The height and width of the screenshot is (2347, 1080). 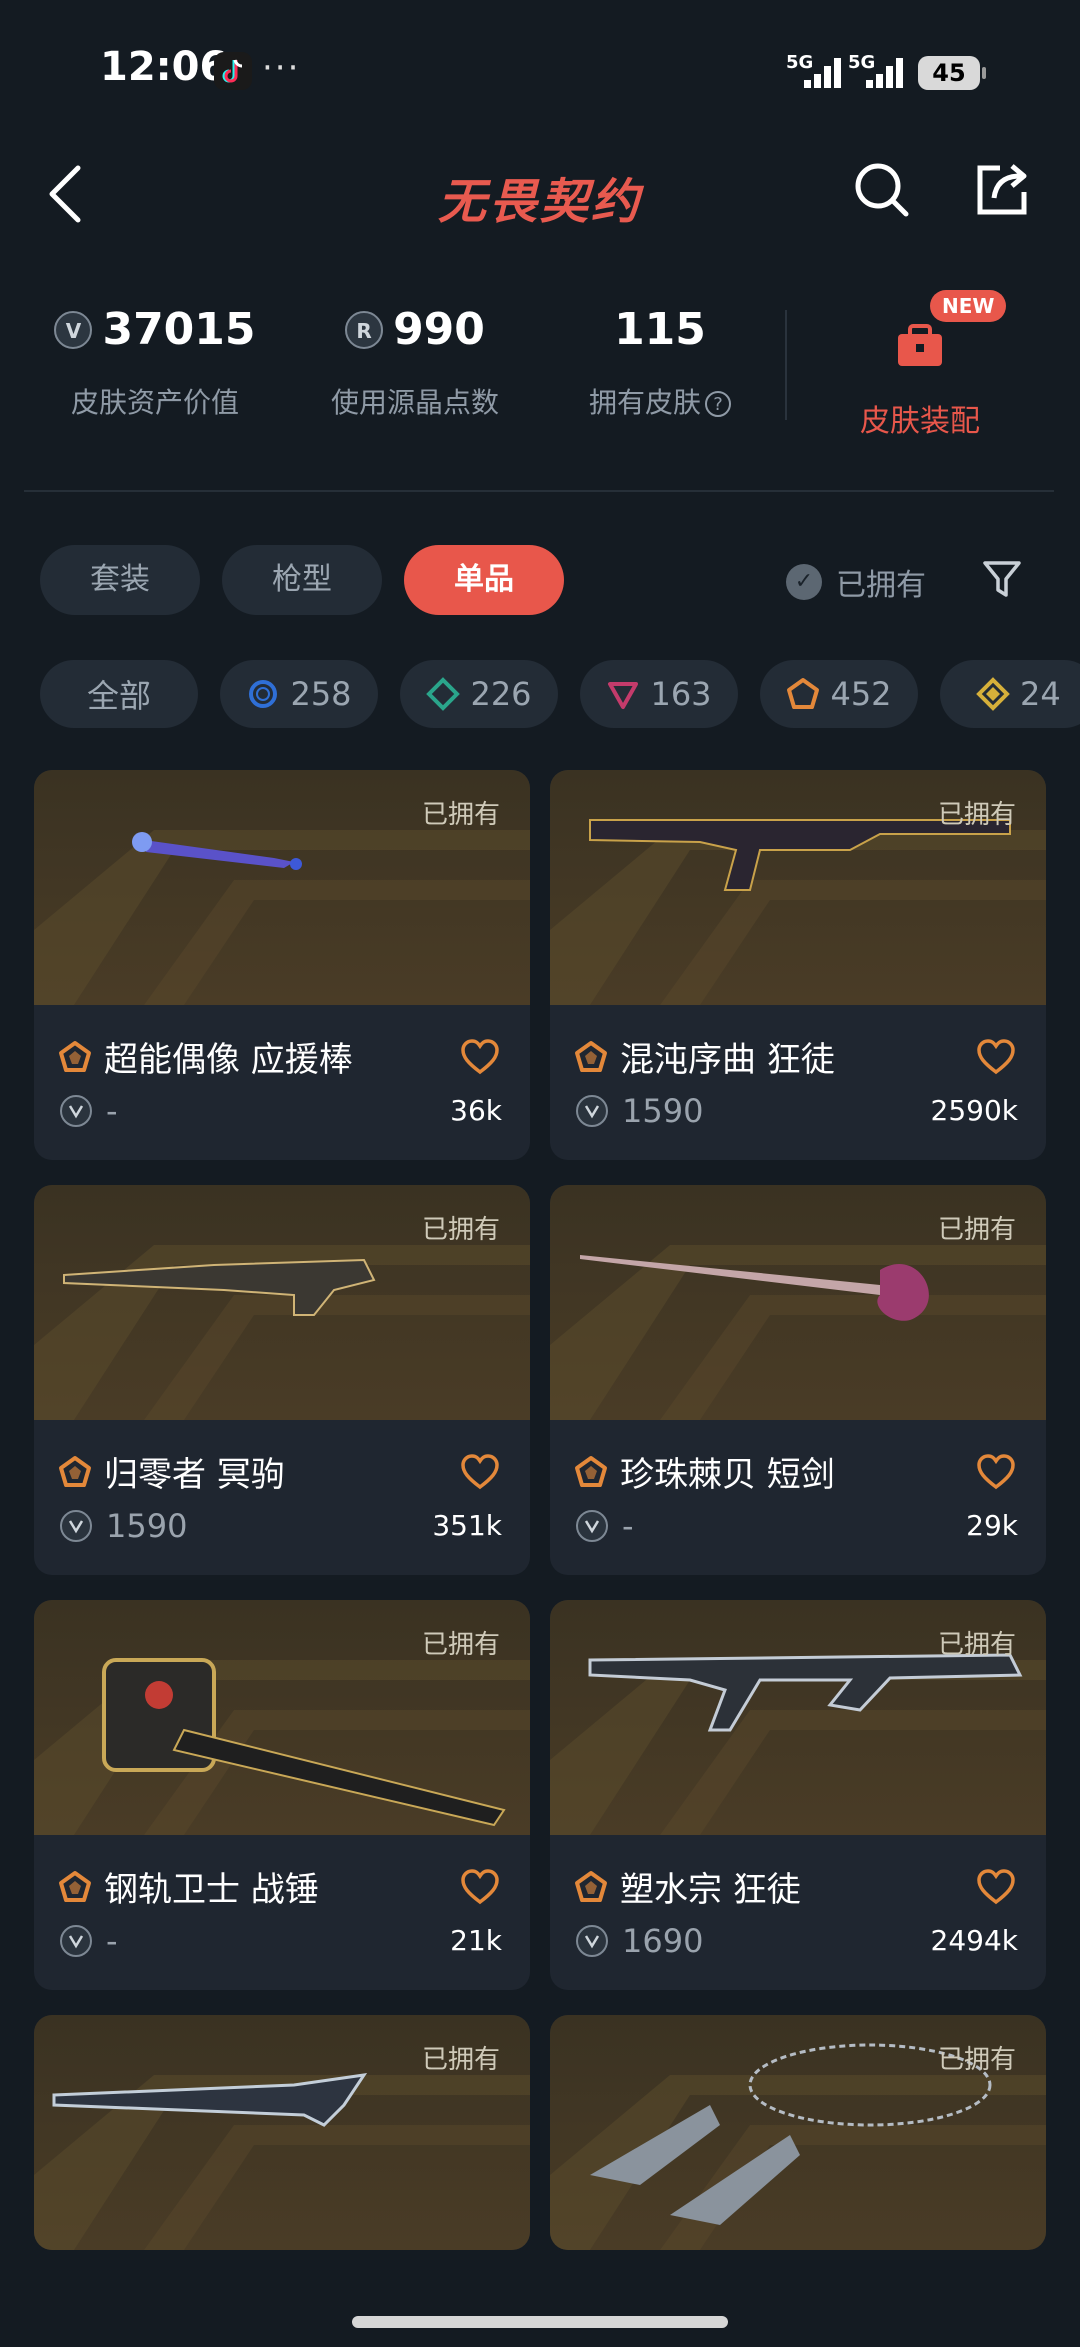 I want to click on skin-card: 已拥有 塑水宗 狂徒 1690 2494k, so click(x=798, y=1795).